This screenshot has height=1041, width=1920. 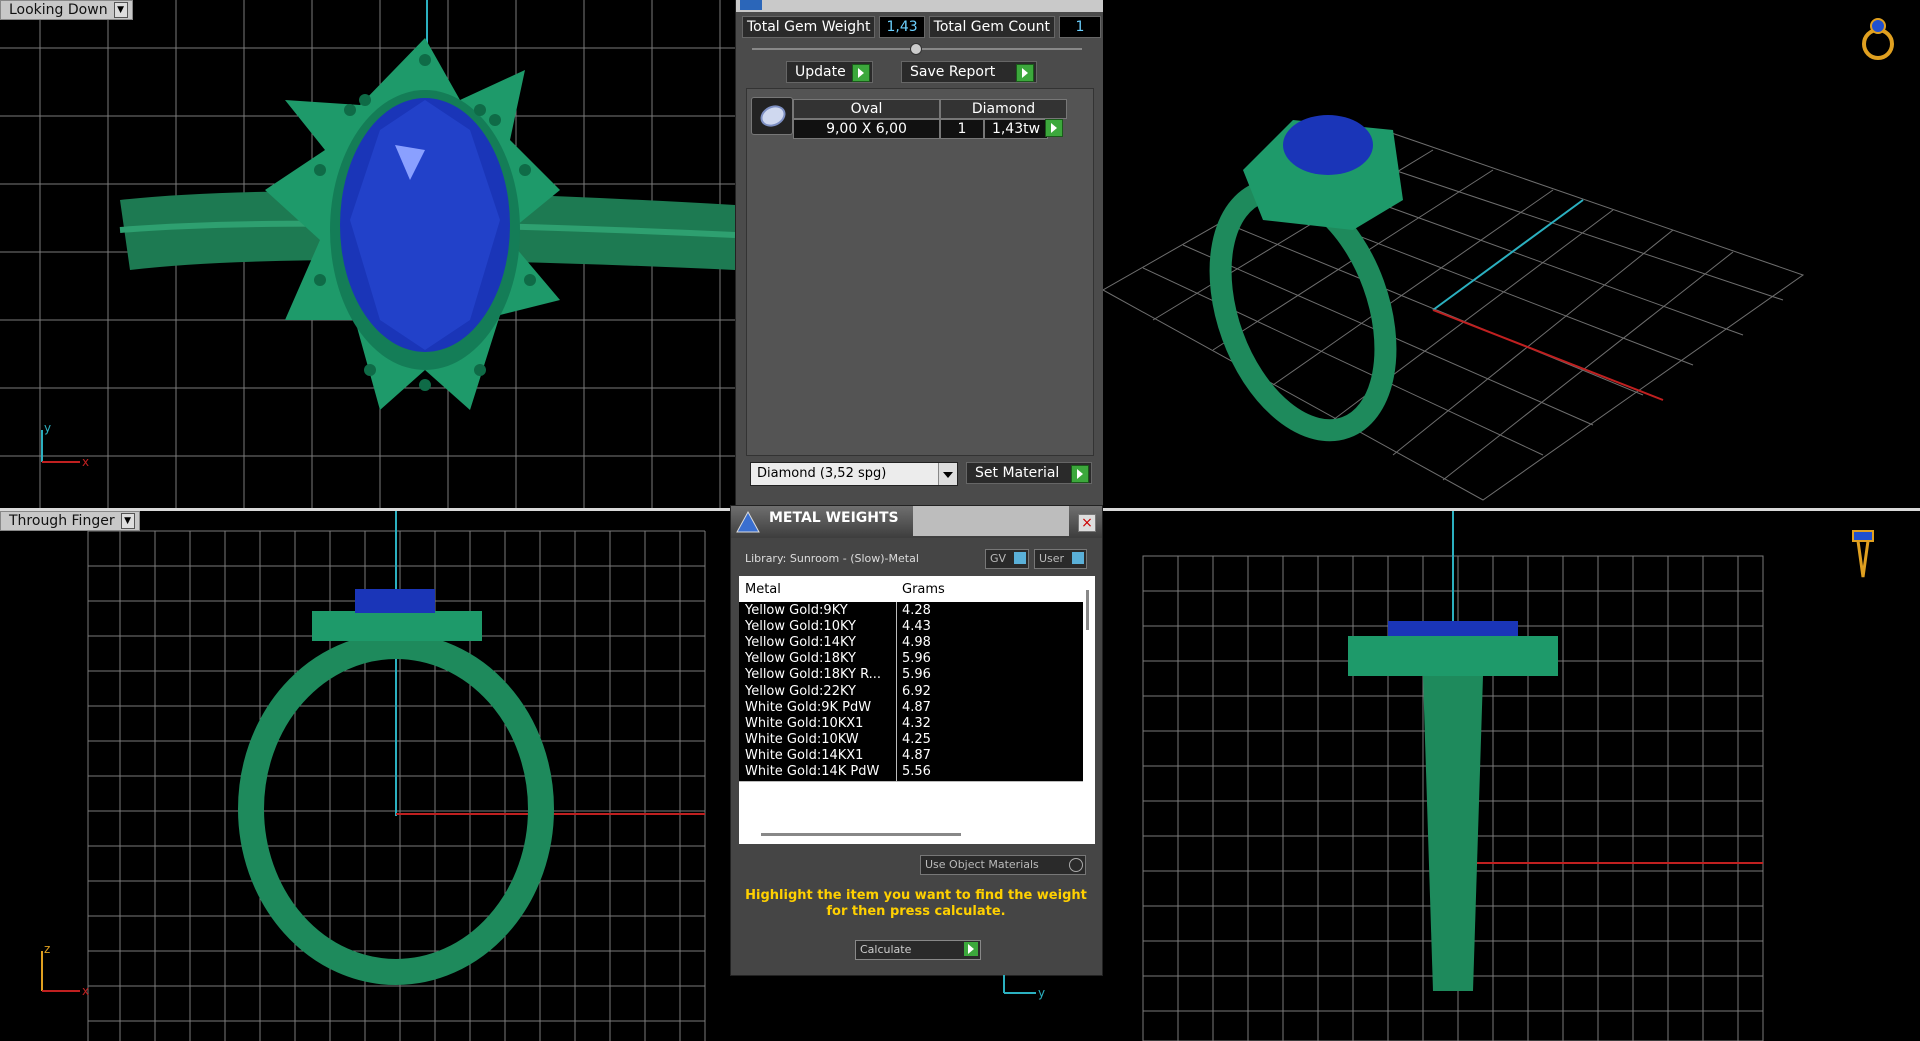 I want to click on flask-icon, so click(x=748, y=521).